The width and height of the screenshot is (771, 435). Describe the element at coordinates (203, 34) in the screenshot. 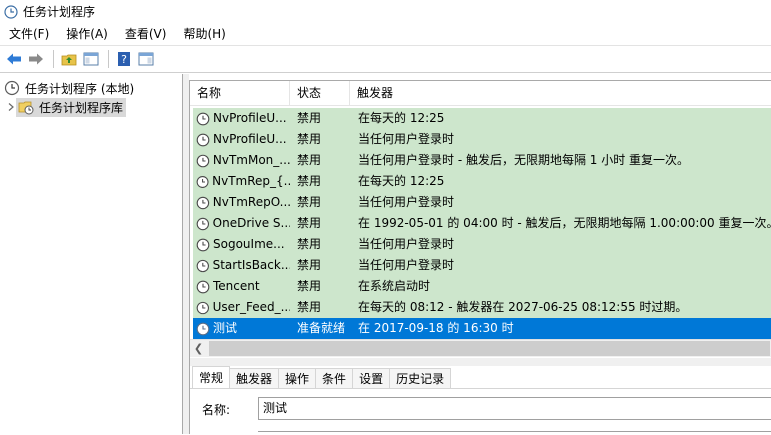

I see `menu-help: 帮助(H)` at that location.